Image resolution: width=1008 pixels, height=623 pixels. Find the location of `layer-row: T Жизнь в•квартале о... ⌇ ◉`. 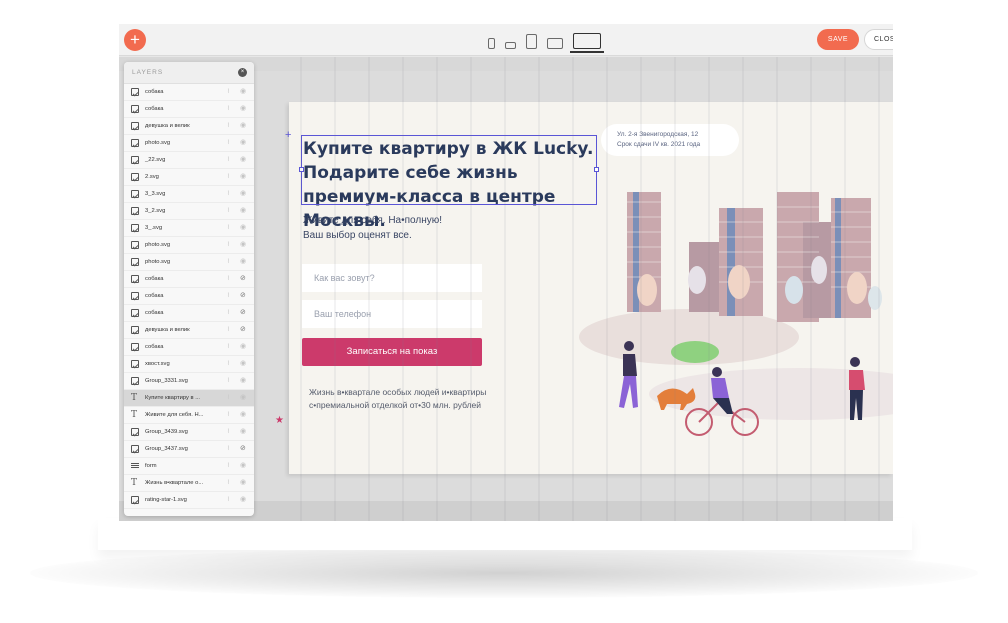

layer-row: T Жизнь в•квартале о... ⌇ ◉ is located at coordinates (189, 483).